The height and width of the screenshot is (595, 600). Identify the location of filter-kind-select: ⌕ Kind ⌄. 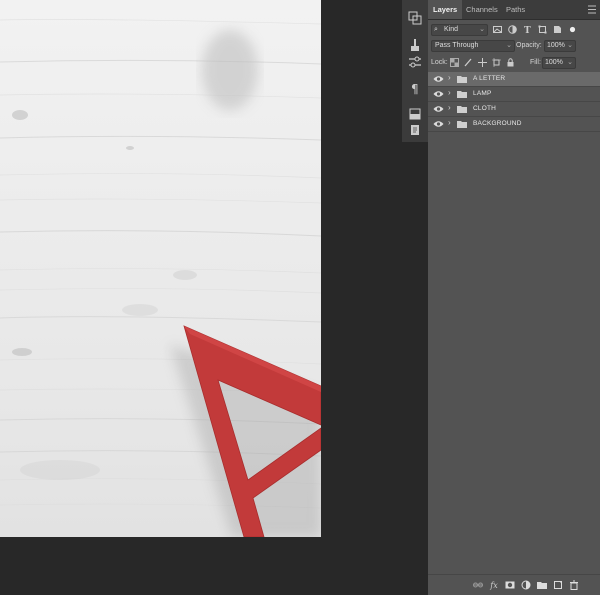
(459, 30).